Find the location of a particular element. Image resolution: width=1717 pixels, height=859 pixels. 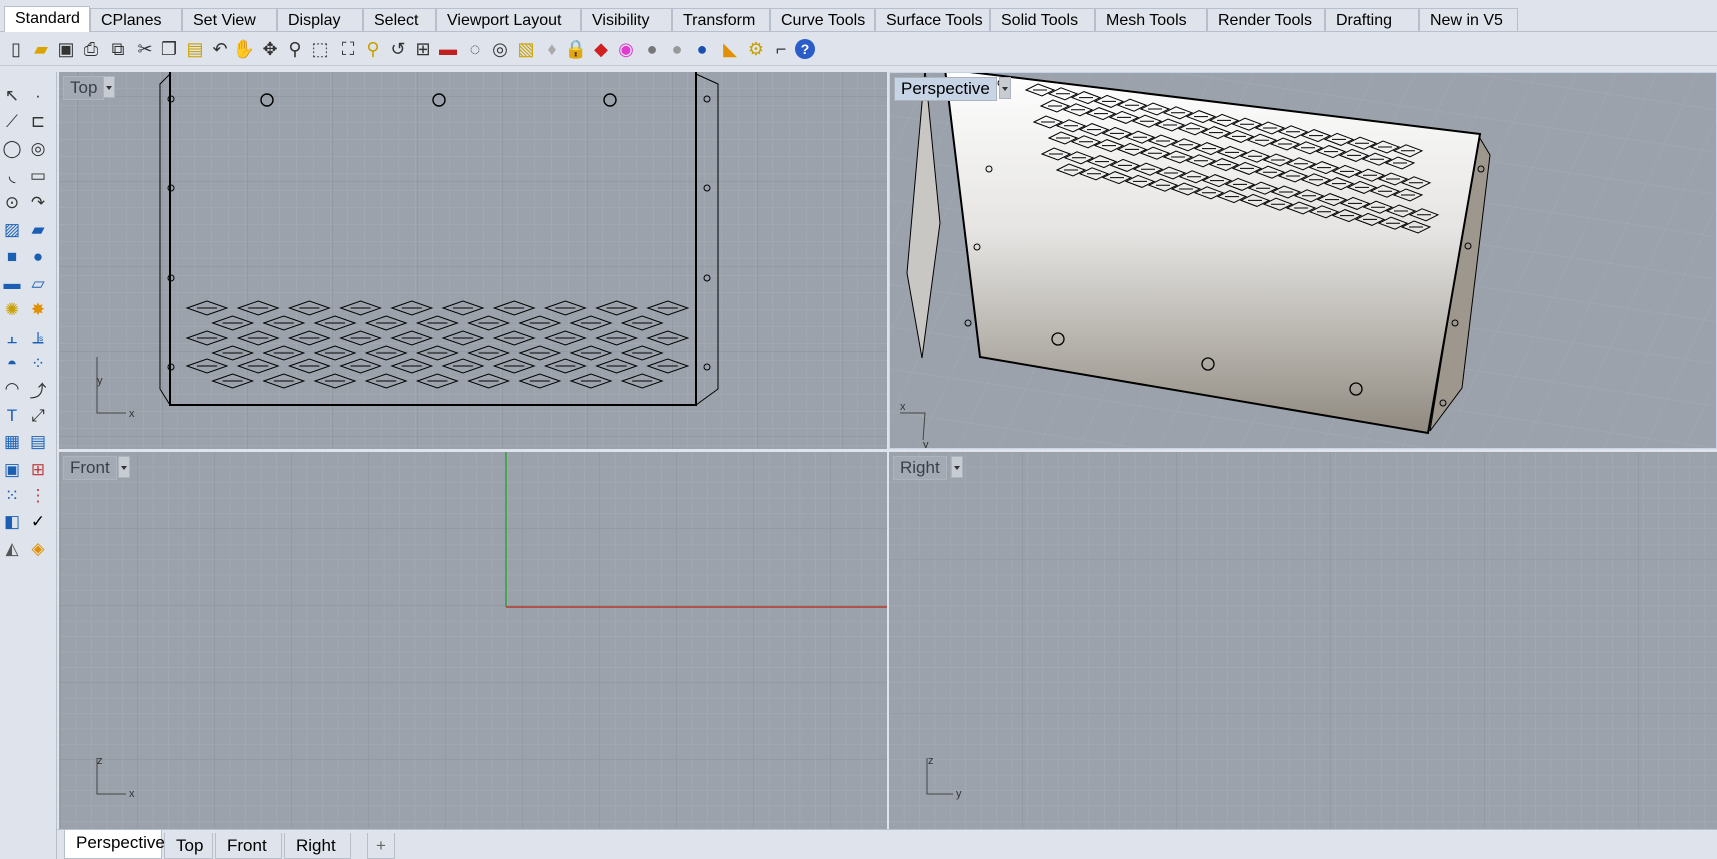

light-bulb-icon: ♦ is located at coordinates (552, 49).